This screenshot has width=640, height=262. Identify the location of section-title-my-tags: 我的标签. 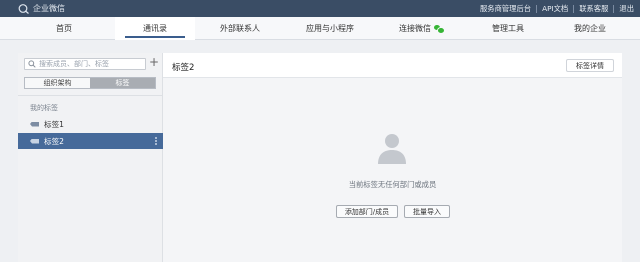
(44, 108).